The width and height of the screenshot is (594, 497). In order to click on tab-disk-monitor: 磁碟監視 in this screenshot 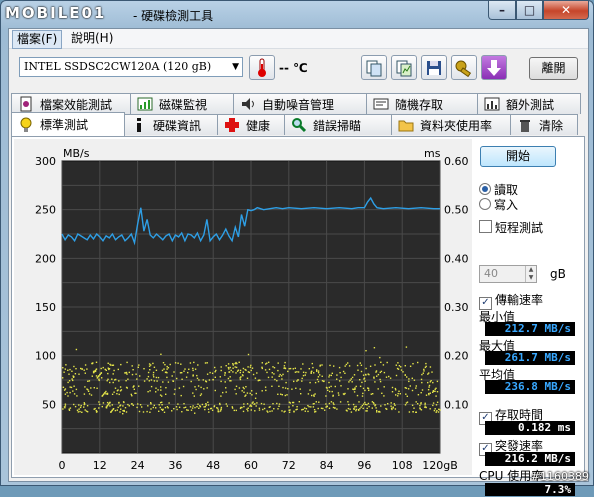, I will do `click(182, 103)`.